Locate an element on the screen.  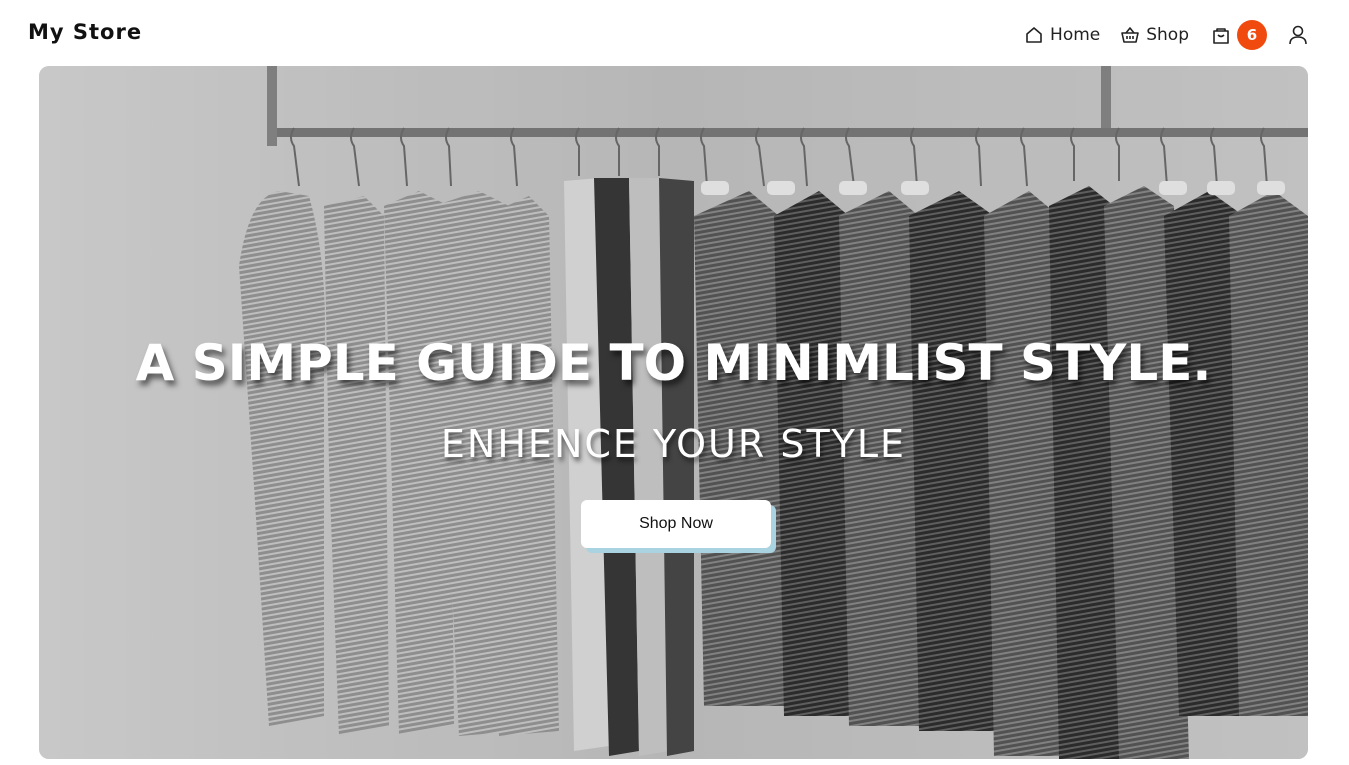
home-icon is located at coordinates (1034, 35).